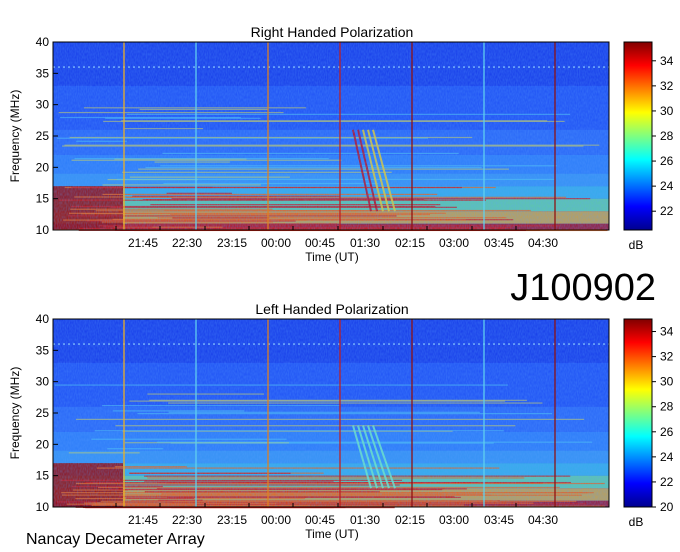 The width and height of the screenshot is (680, 552). Describe the element at coordinates (648, 423) in the screenshot. I see `panel-left-colorbar: 20 22 24 26 28 30 32 34 dB` at that location.